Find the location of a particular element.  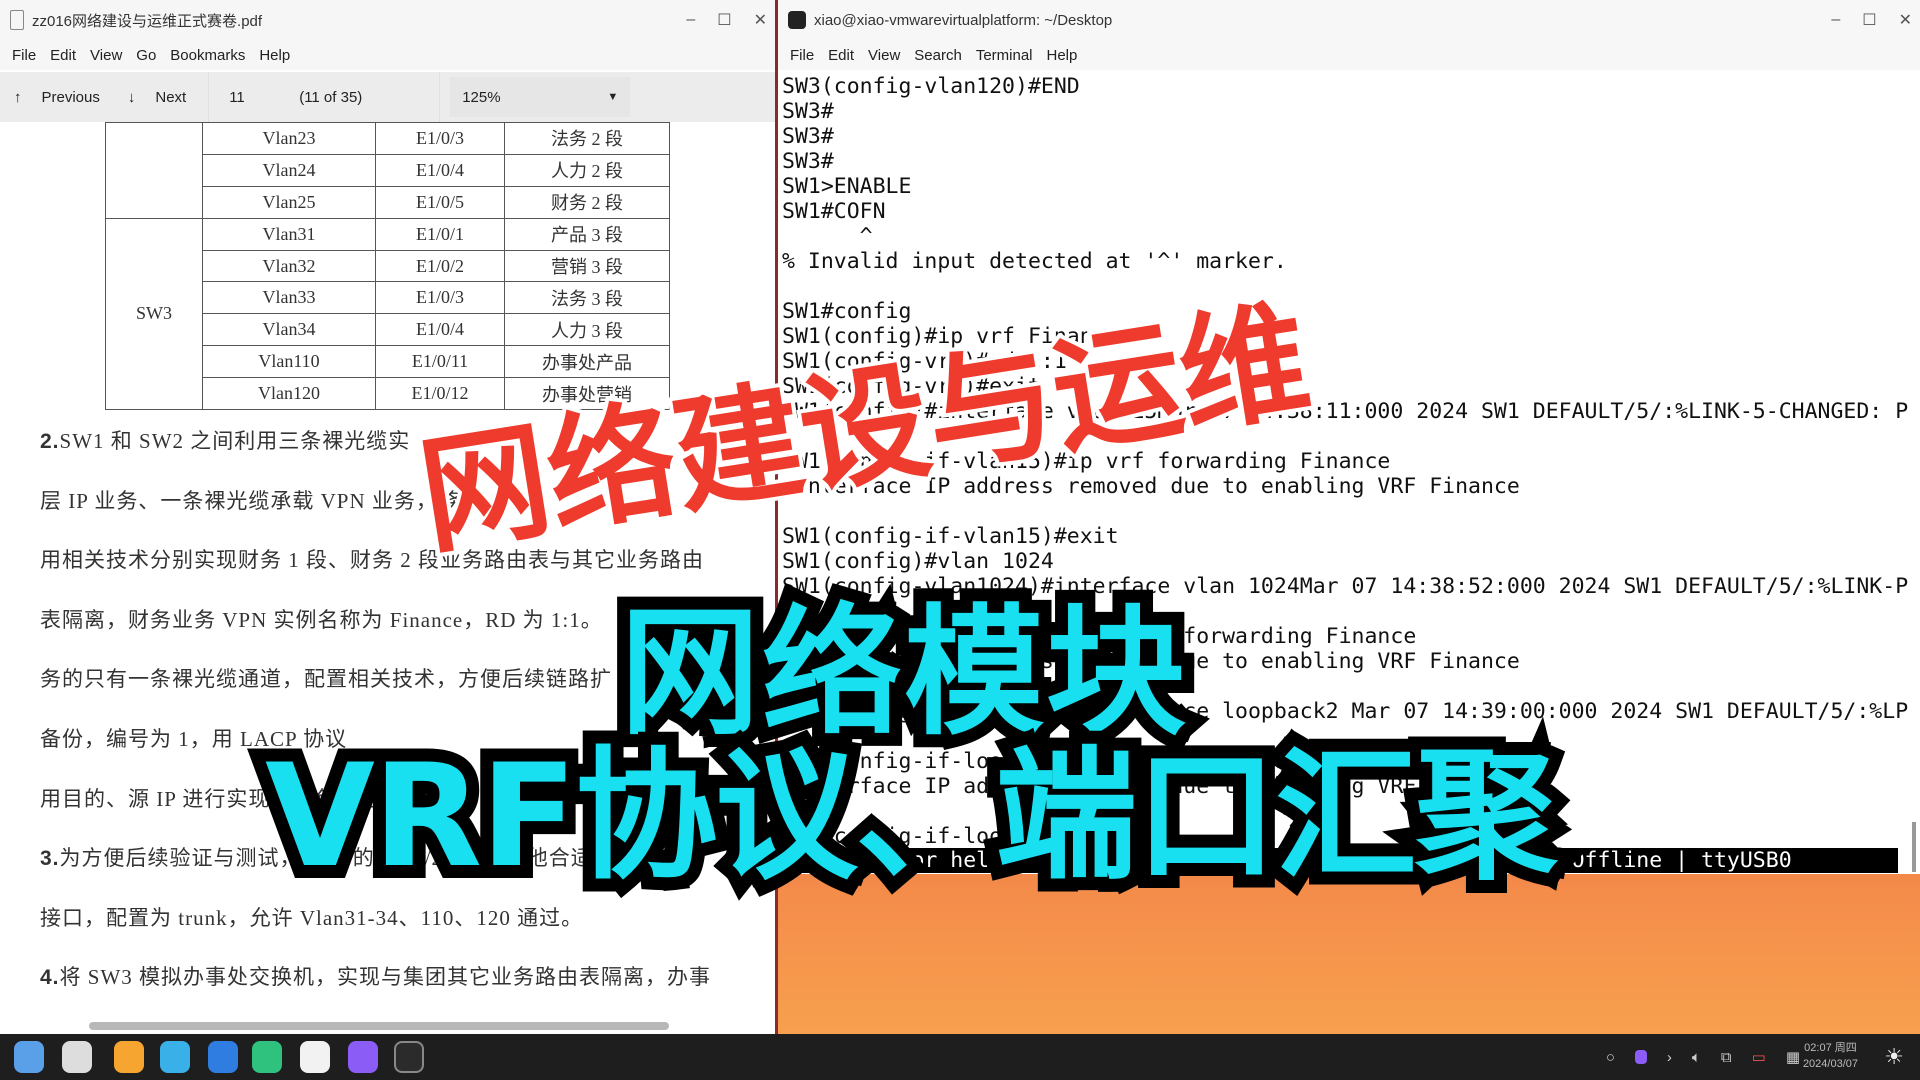

notification-icon: ▭ is located at coordinates (1759, 1057).